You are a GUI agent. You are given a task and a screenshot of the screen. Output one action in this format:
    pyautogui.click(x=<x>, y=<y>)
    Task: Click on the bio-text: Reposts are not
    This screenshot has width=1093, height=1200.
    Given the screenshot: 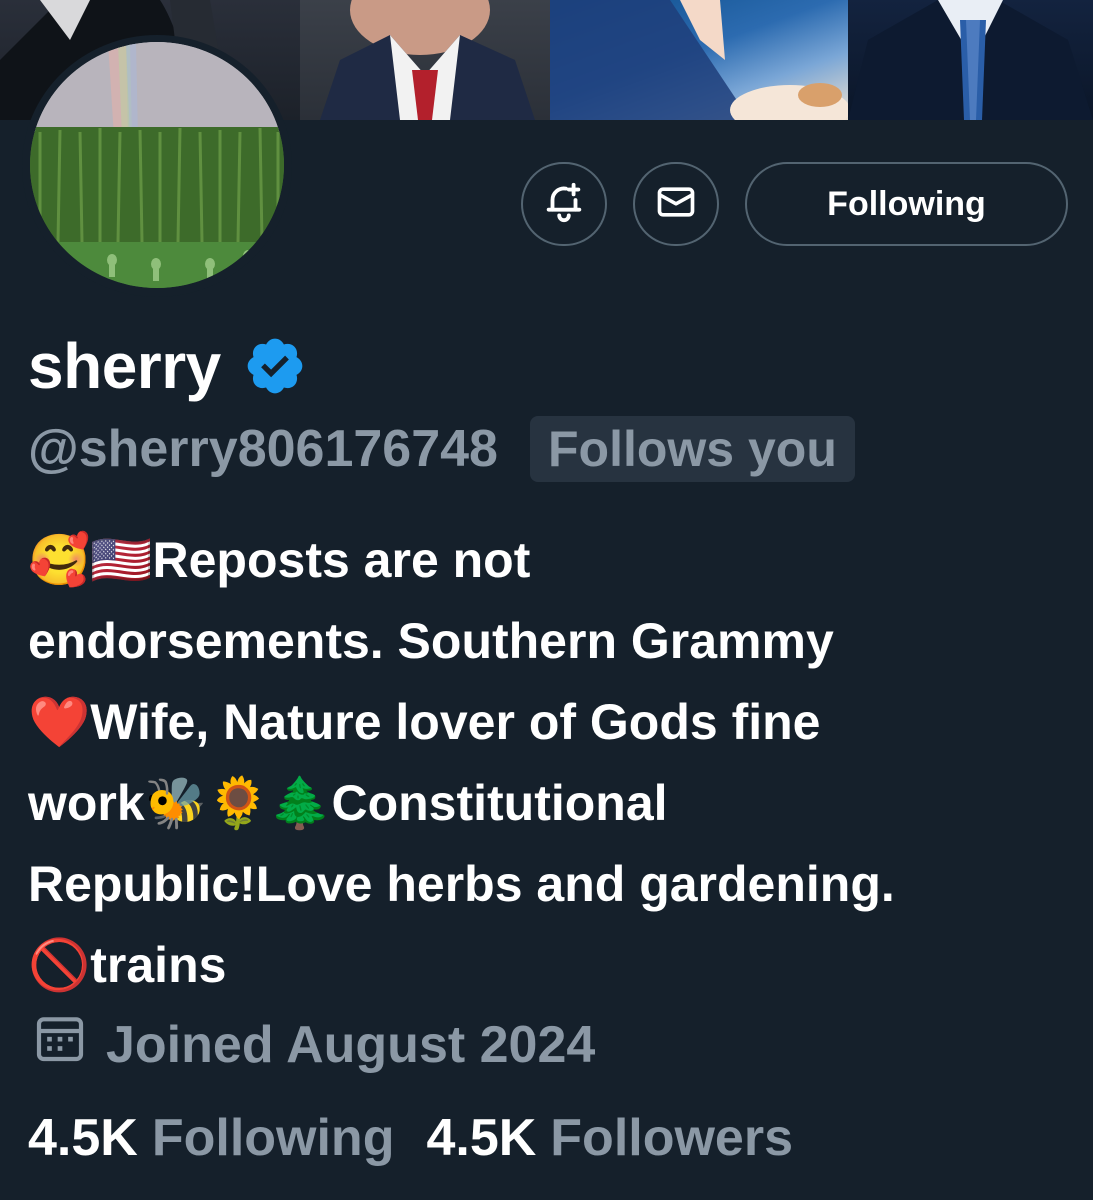 What is the action you would take?
    pyautogui.click(x=341, y=560)
    